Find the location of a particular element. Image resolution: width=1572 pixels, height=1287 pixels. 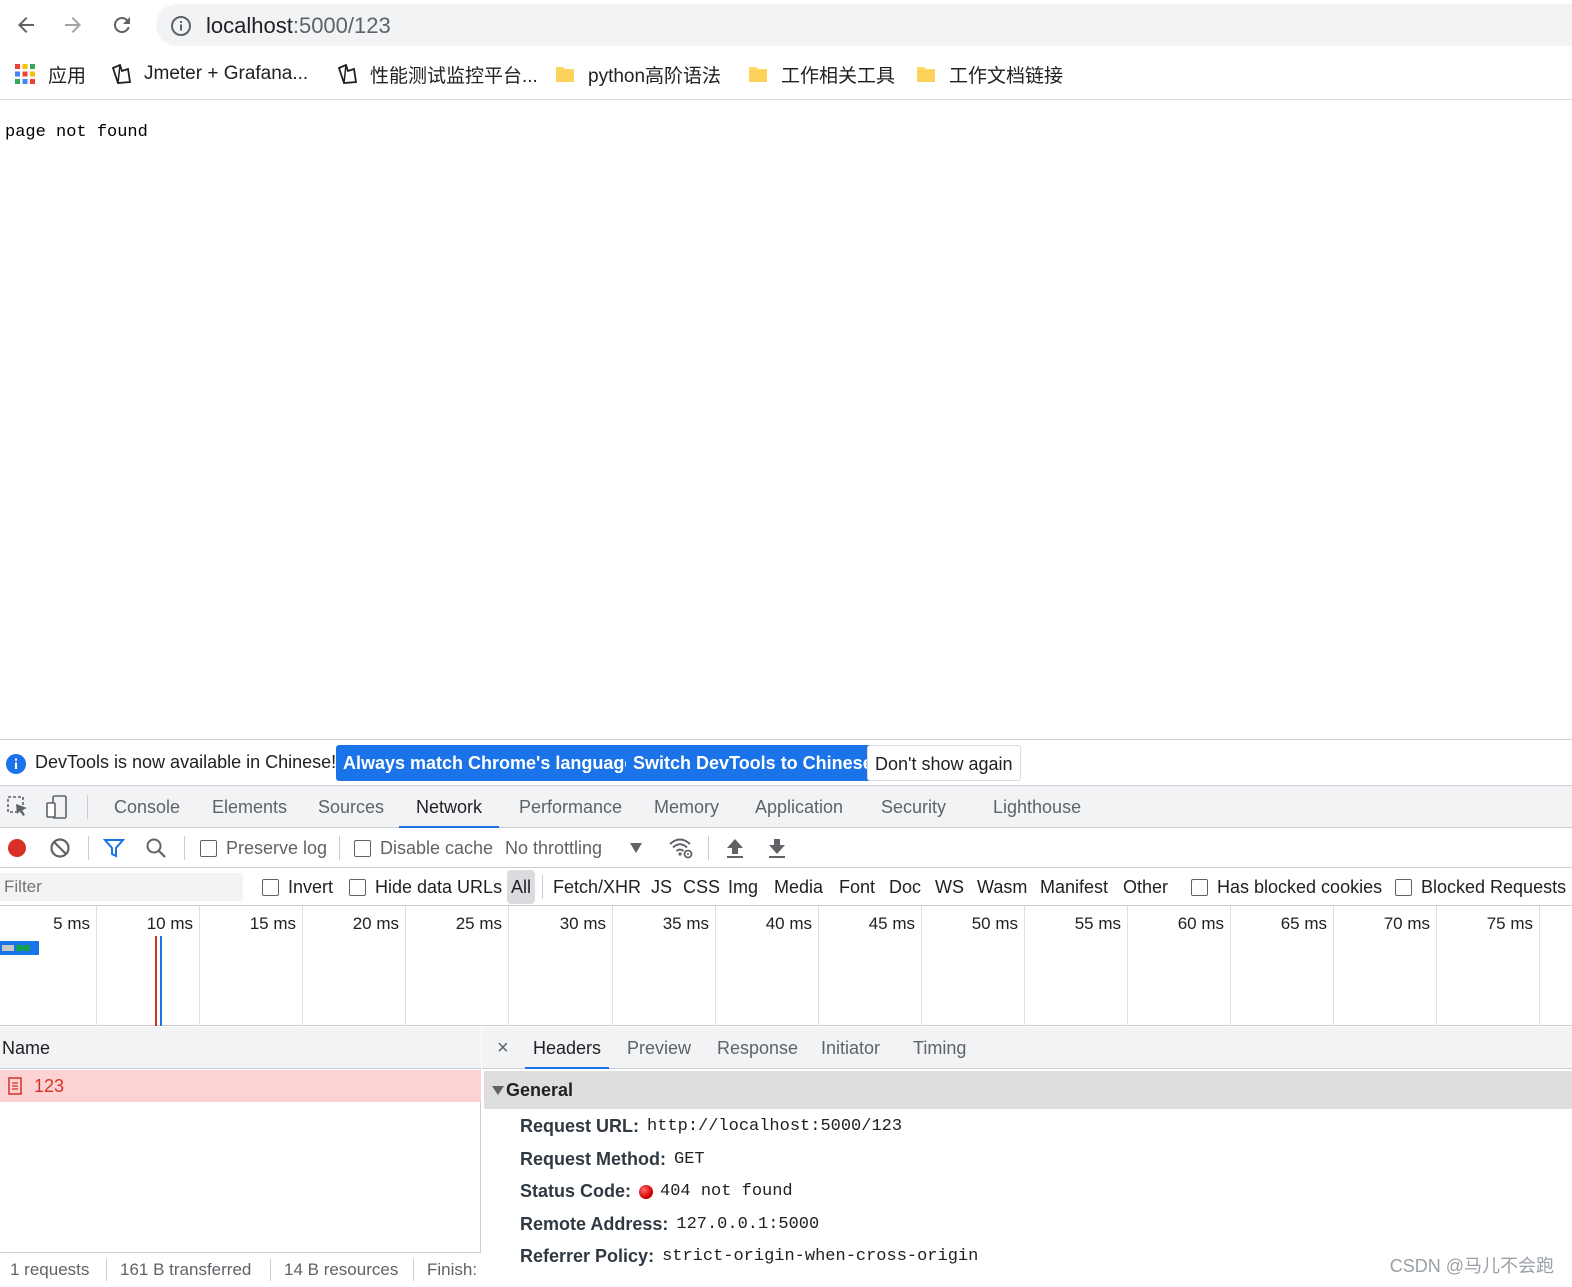

header-value: GET is located at coordinates (689, 1159).